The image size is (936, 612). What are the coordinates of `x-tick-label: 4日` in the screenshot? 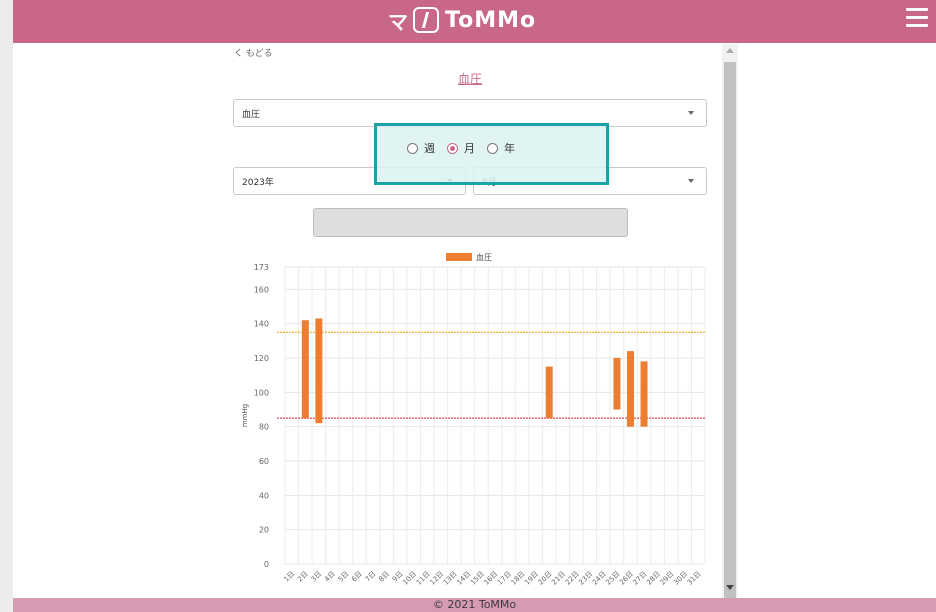 It's located at (330, 577).